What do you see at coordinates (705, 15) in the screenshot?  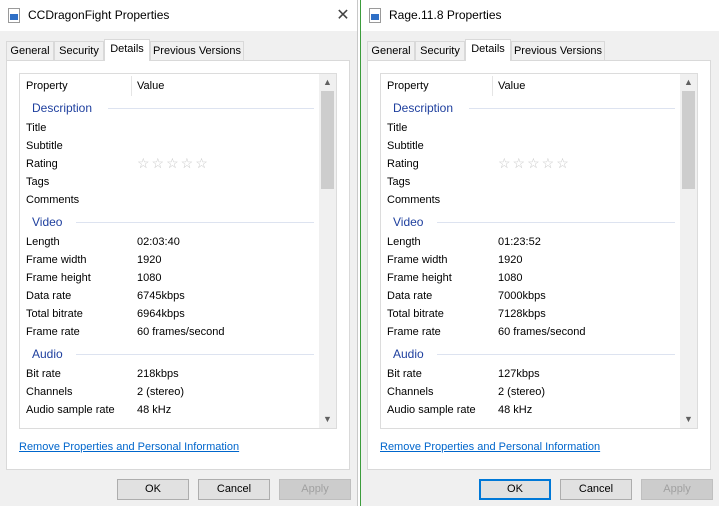 I see `close-button` at bounding box center [705, 15].